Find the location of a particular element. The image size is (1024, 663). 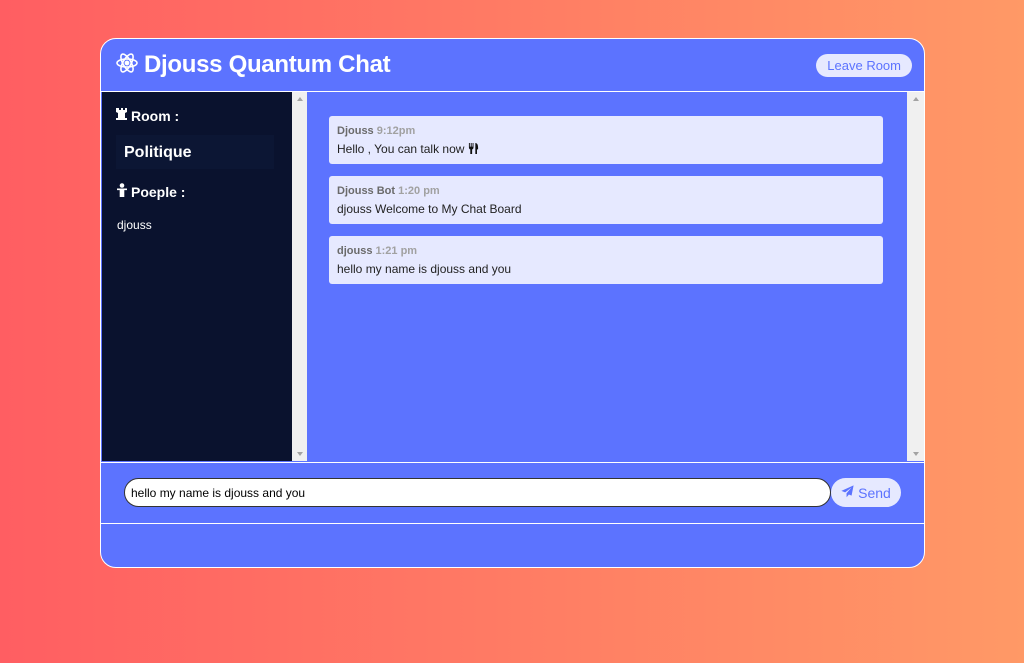

room-heading-label: Room : is located at coordinates (155, 115).